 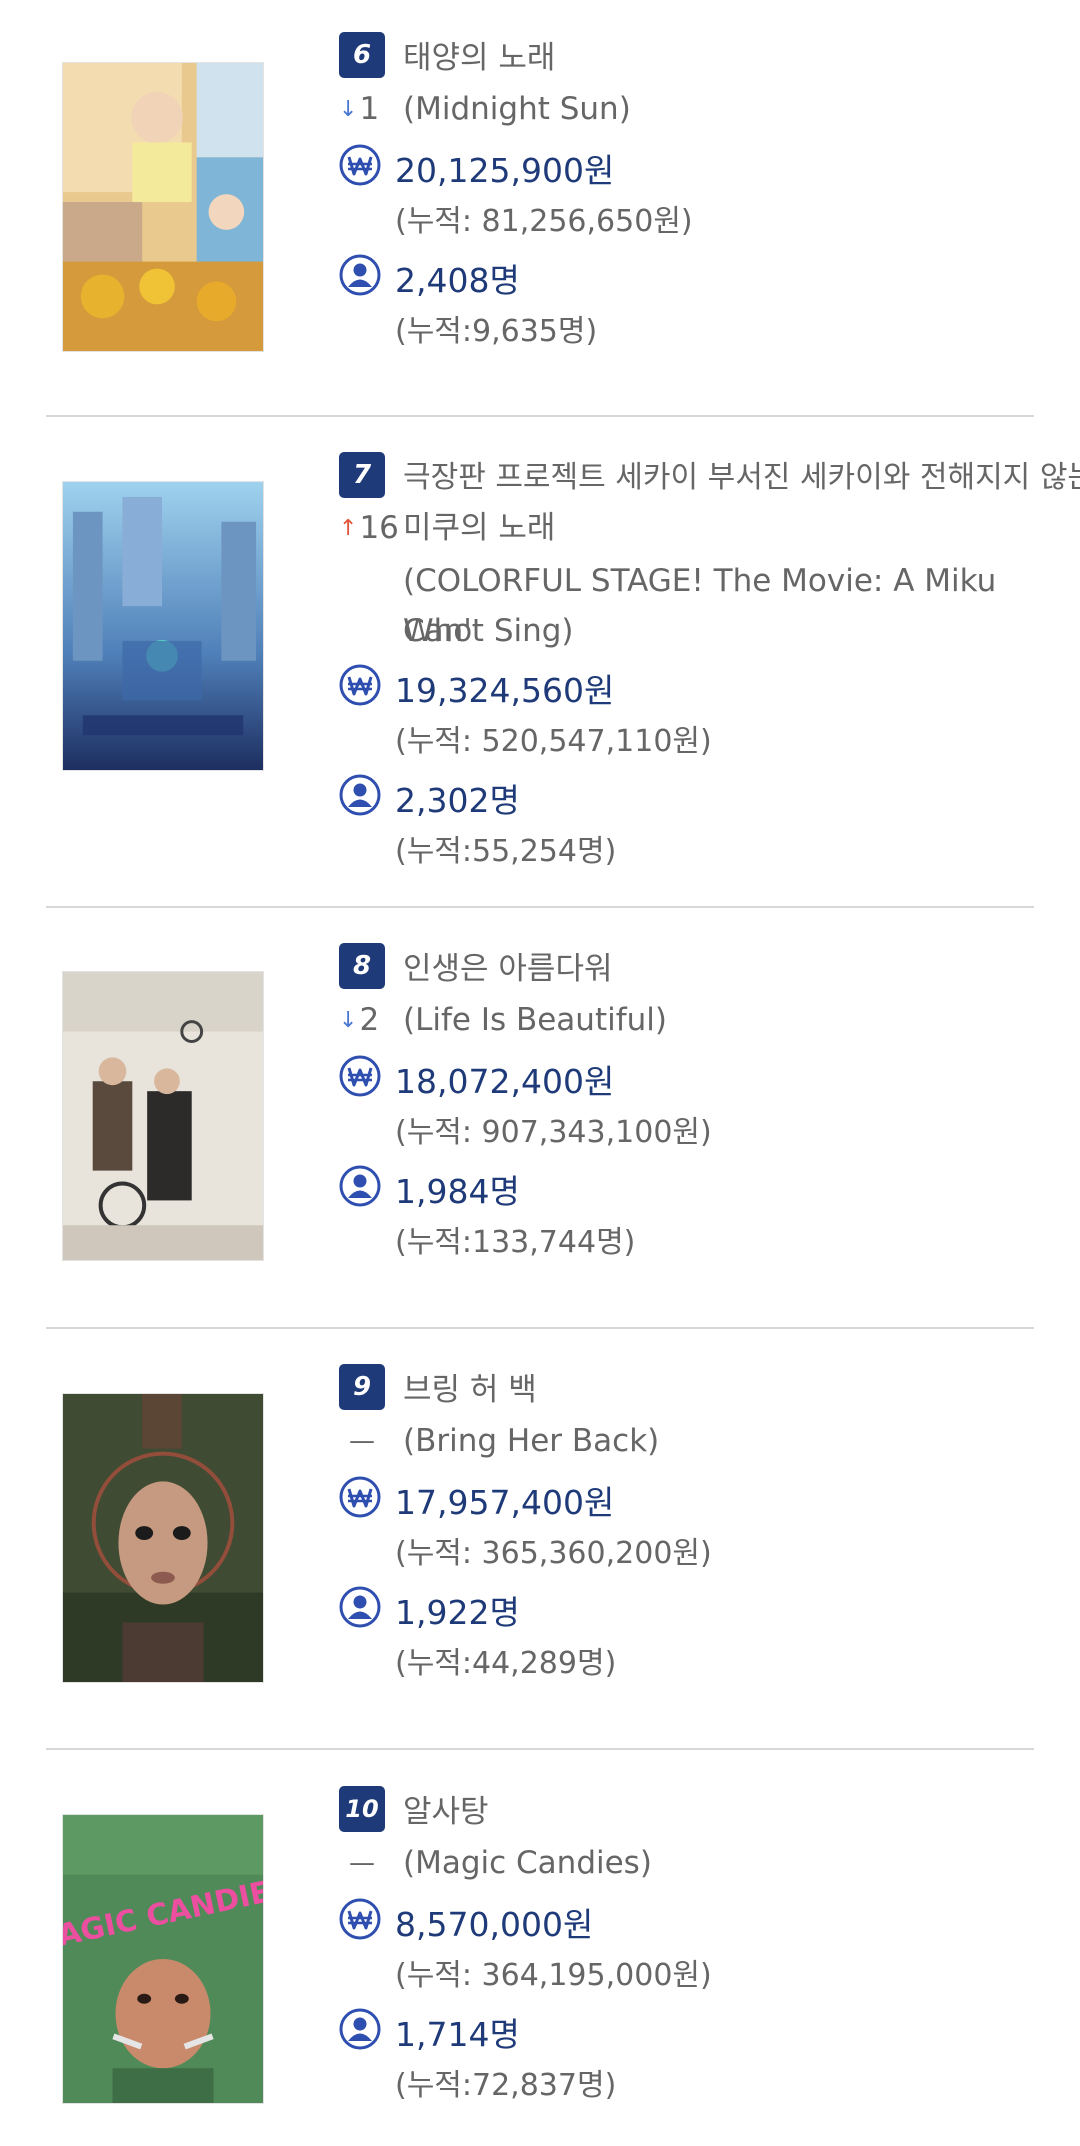 What do you see at coordinates (553, 741) in the screenshot?
I see `cumulative-revenue: (누적: 520,547,110원)` at bounding box center [553, 741].